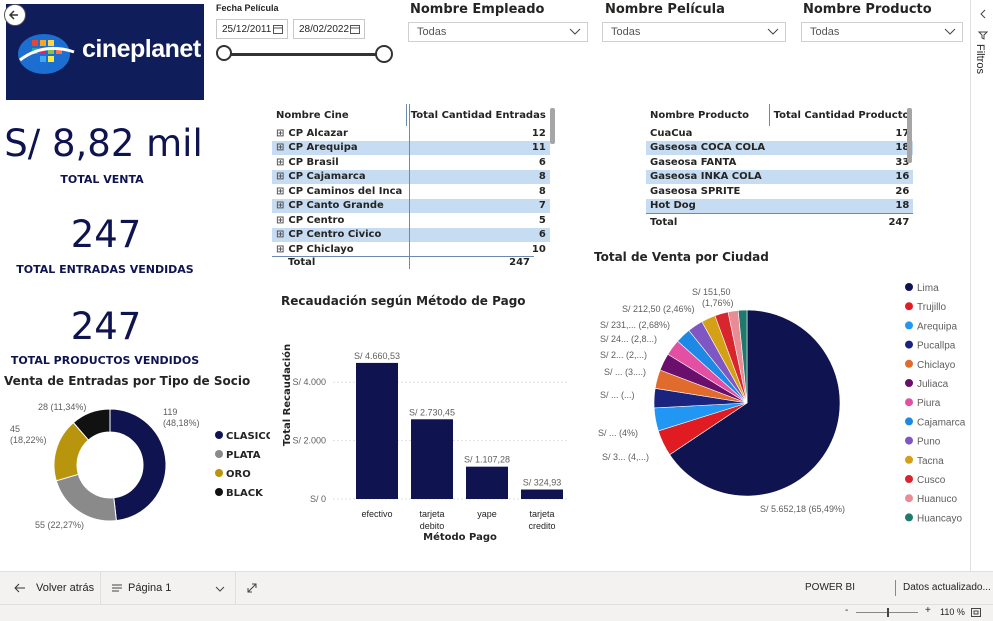 The height and width of the screenshot is (621, 993). What do you see at coordinates (329, 29) in the screenshot?
I see `end-date-input: 28/02/2022` at bounding box center [329, 29].